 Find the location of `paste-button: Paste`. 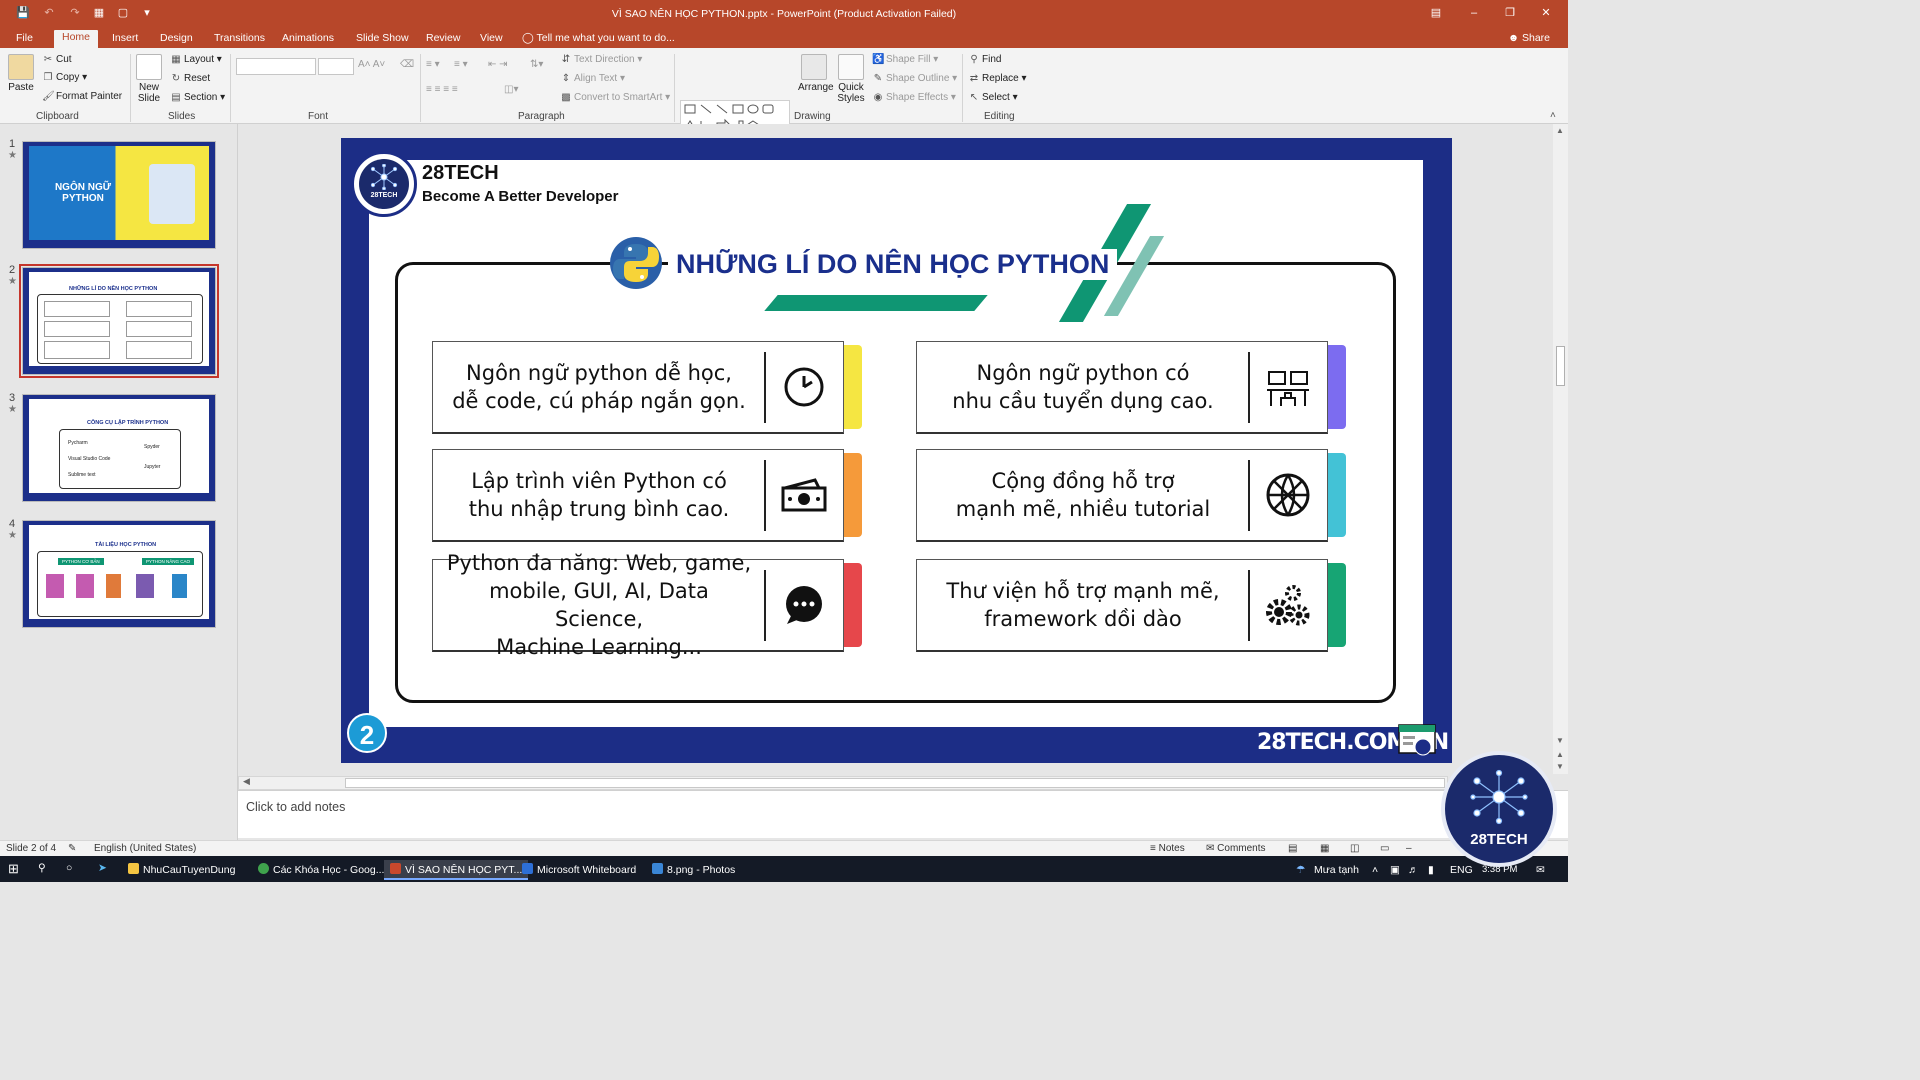

paste-button: Paste is located at coordinates (21, 73).